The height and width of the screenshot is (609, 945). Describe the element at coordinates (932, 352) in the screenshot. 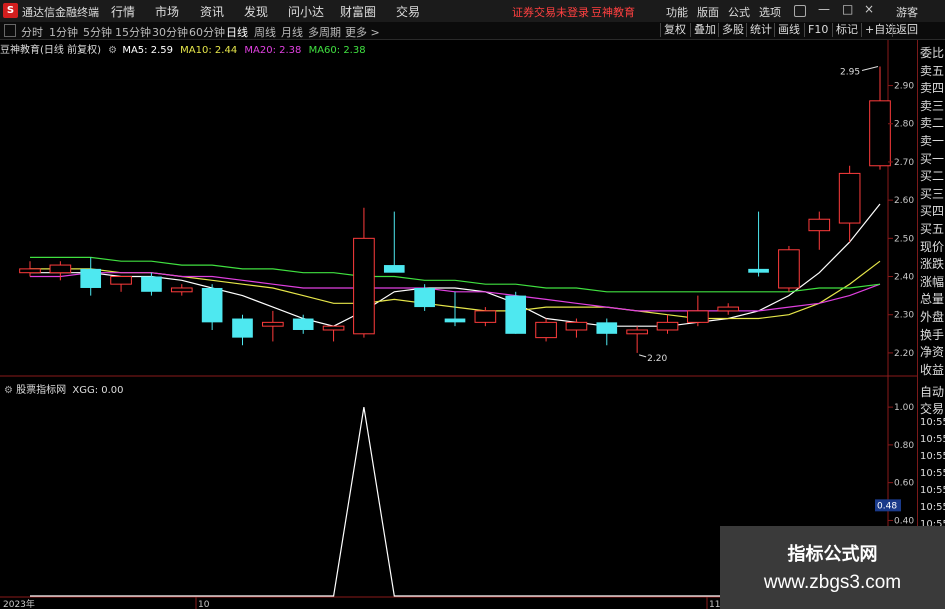

I see `side-quote-row-17: 净资` at that location.